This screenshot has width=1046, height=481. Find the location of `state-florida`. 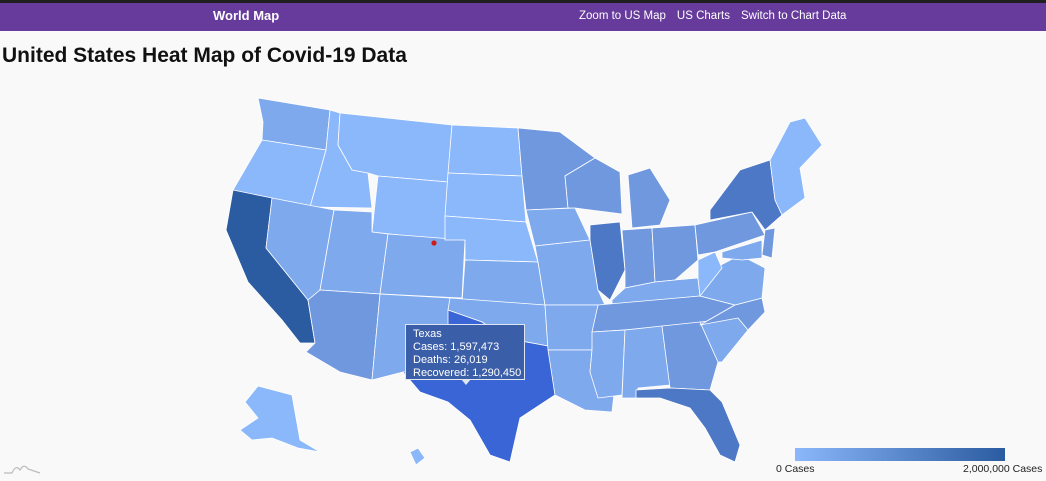

state-florida is located at coordinates (688, 425).